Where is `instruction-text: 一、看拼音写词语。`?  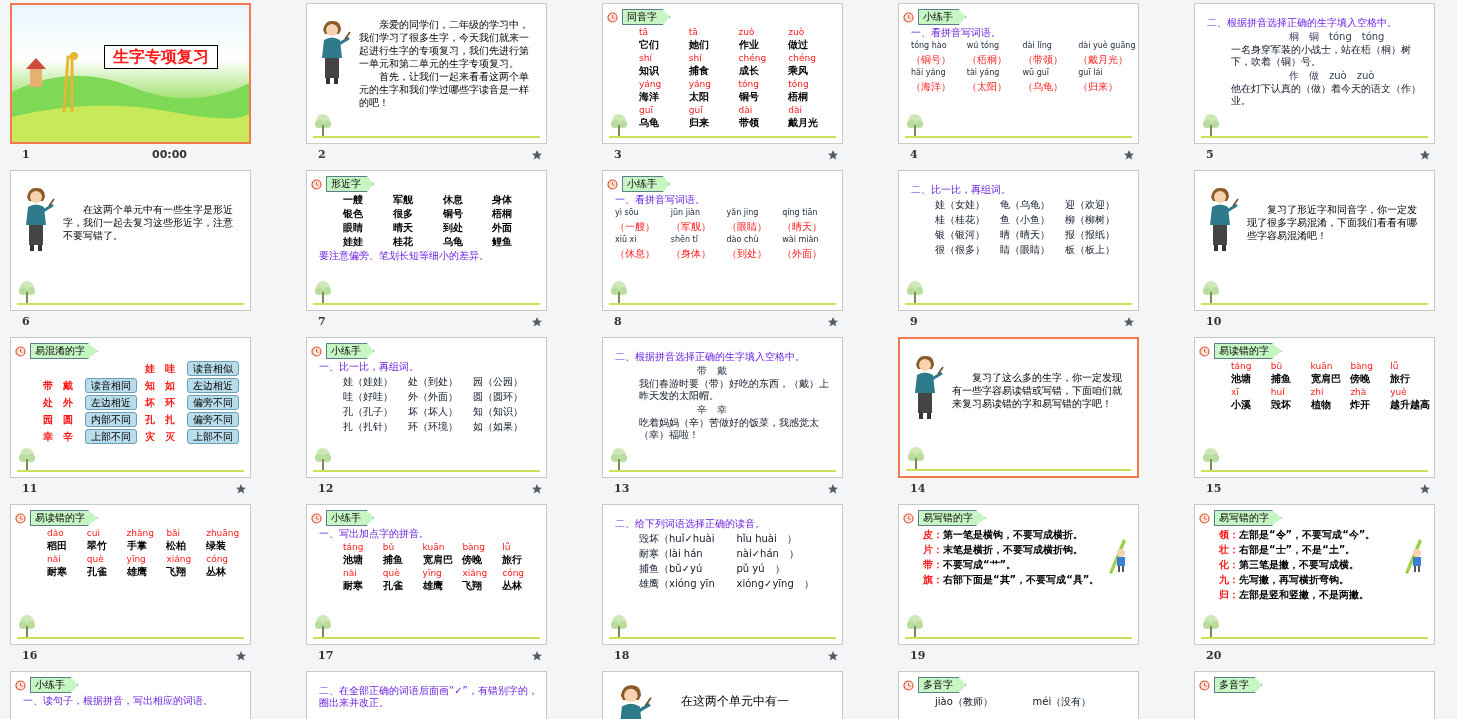
instruction-text: 一、看拼音写词语。 is located at coordinates (660, 200).